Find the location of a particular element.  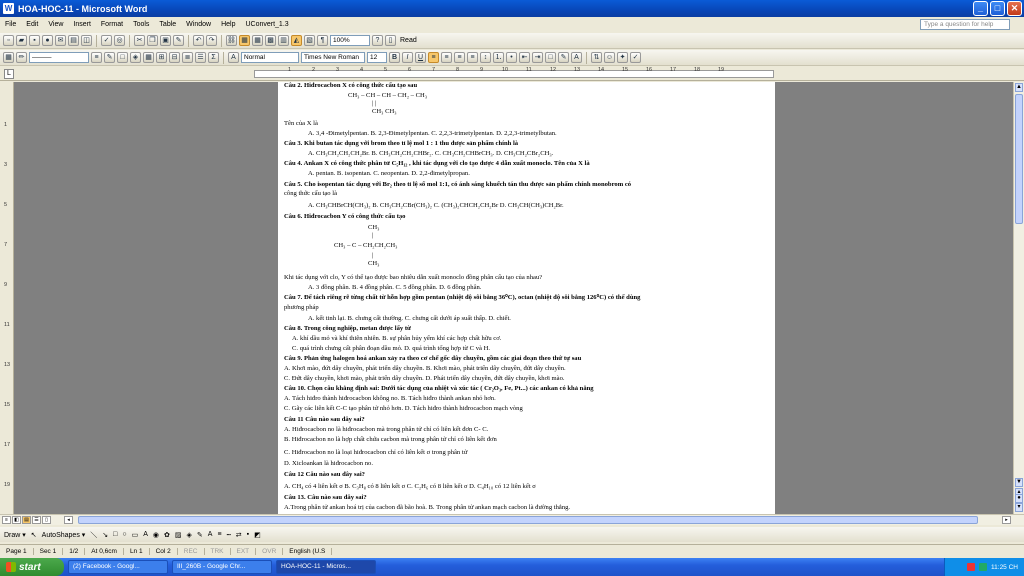

hyperlink-icon: ⛓ is located at coordinates (231, 40).